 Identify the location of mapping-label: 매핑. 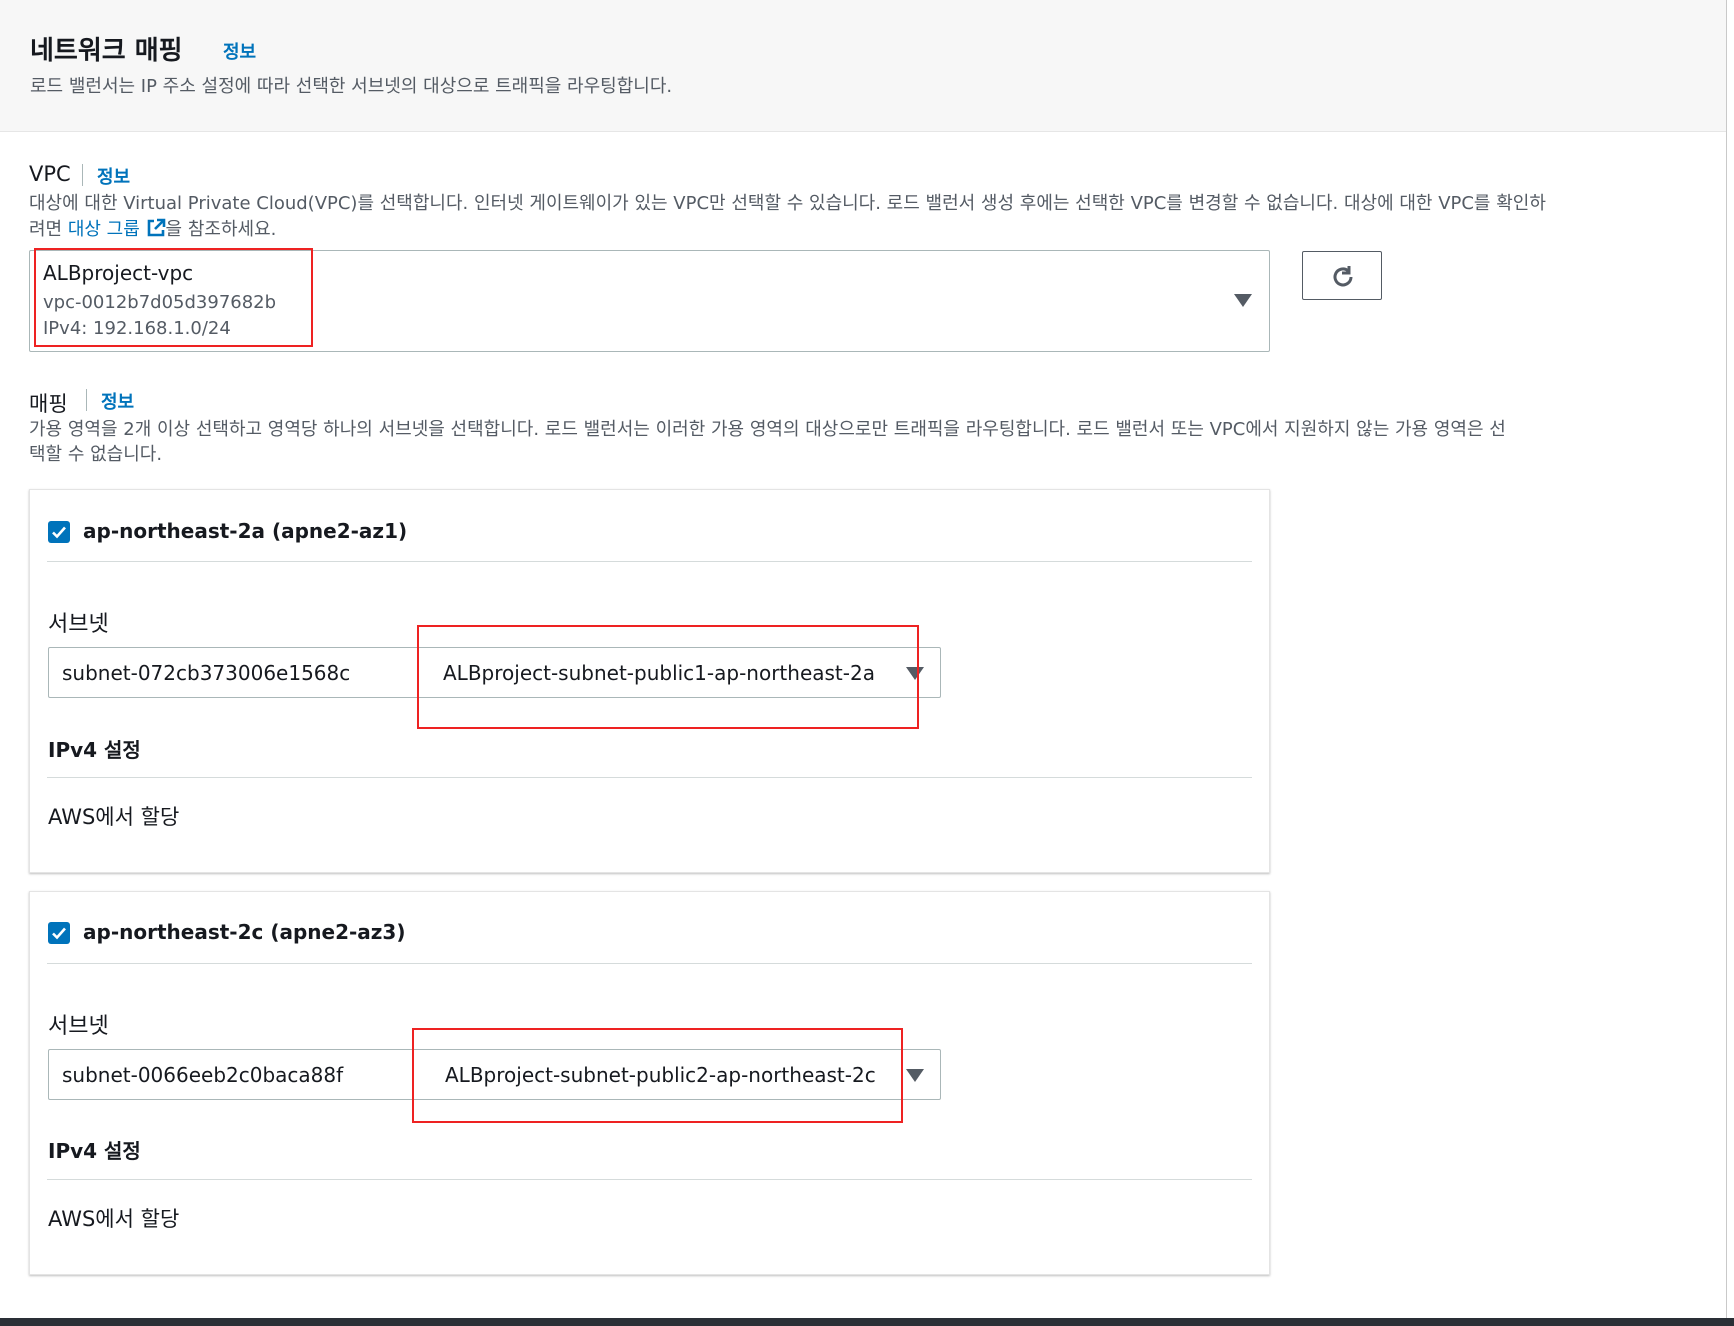
(48, 404).